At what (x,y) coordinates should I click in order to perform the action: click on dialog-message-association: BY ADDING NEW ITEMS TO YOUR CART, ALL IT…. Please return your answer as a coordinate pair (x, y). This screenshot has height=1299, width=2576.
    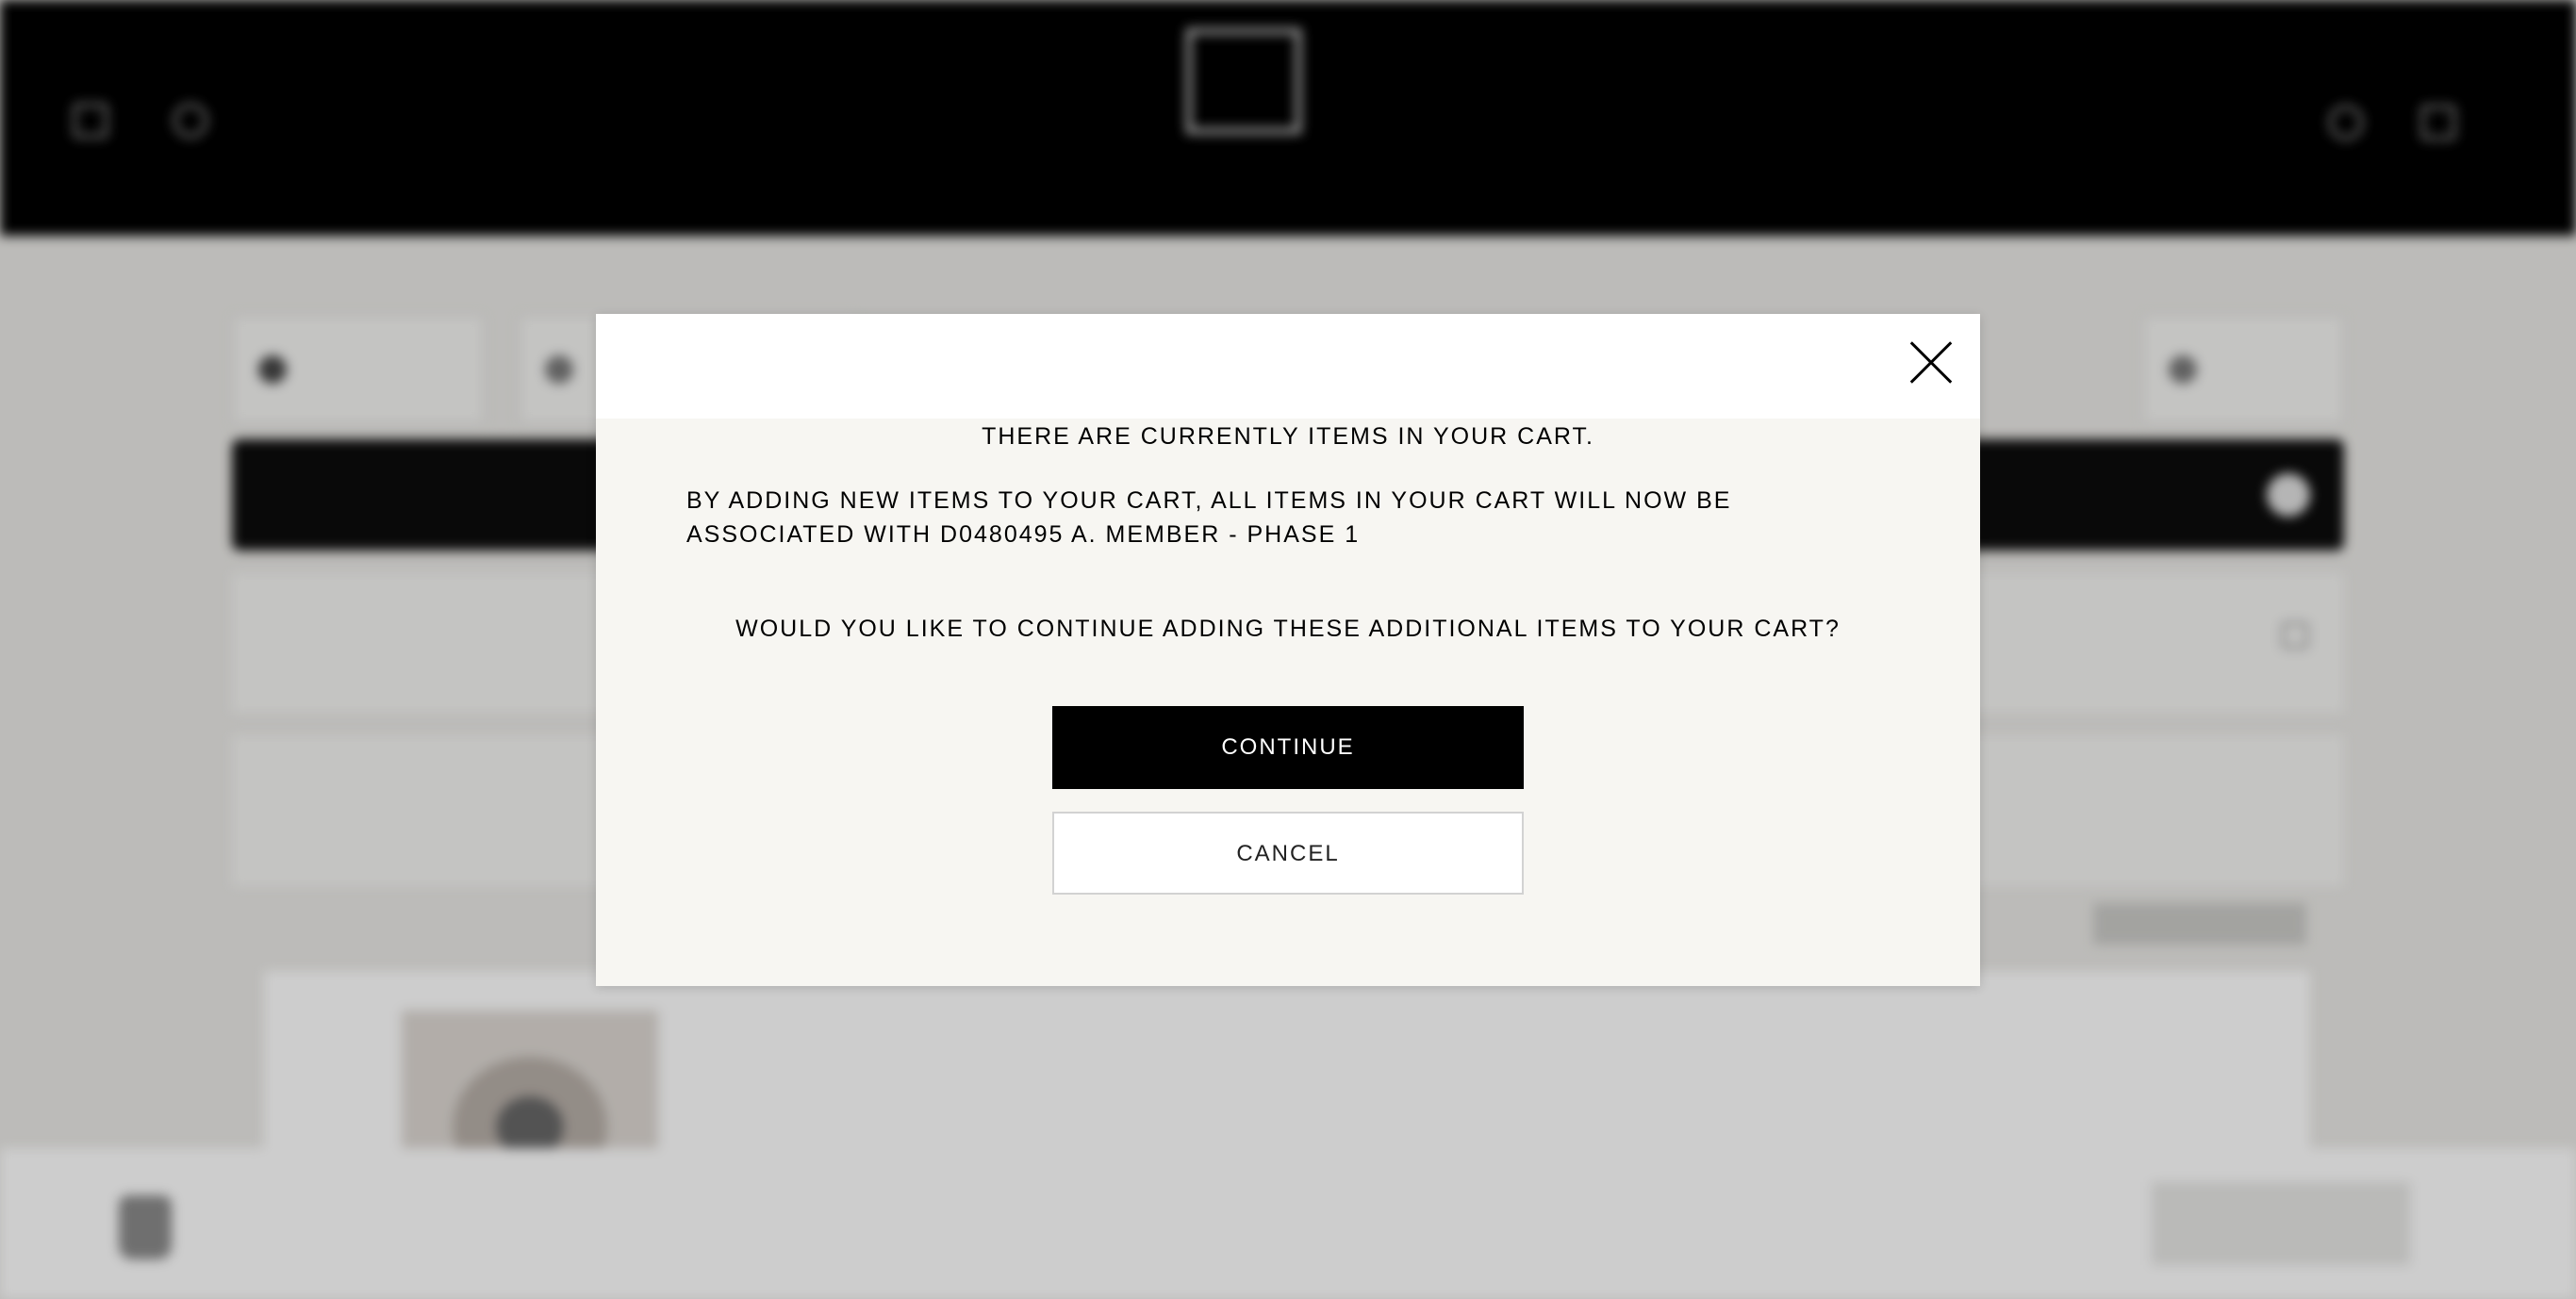
    Looking at the image, I should click on (1209, 518).